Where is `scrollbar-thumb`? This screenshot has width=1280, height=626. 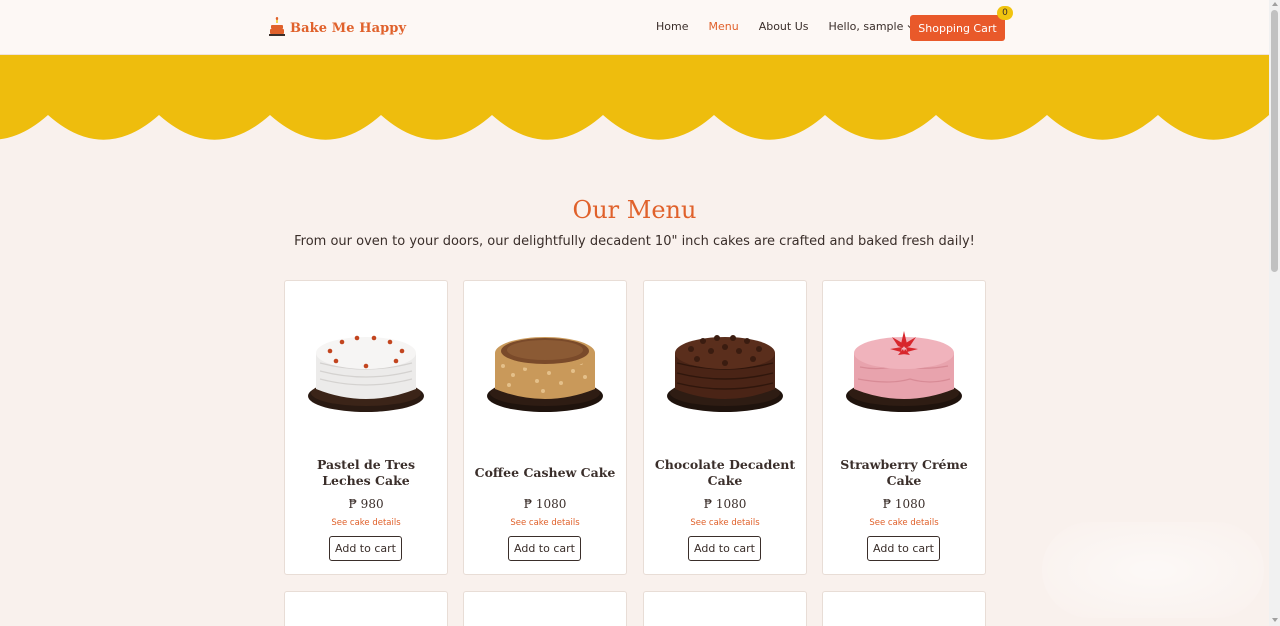
scrollbar-thumb is located at coordinates (1274, 141).